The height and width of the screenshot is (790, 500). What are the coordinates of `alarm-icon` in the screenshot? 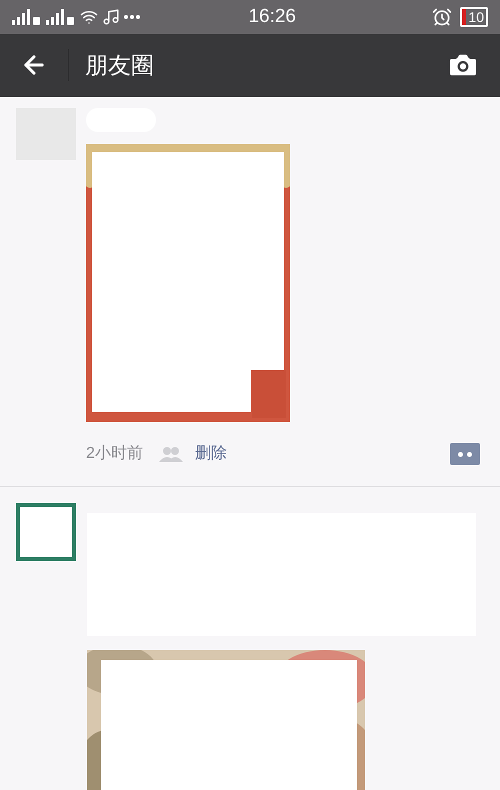 It's located at (442, 16).